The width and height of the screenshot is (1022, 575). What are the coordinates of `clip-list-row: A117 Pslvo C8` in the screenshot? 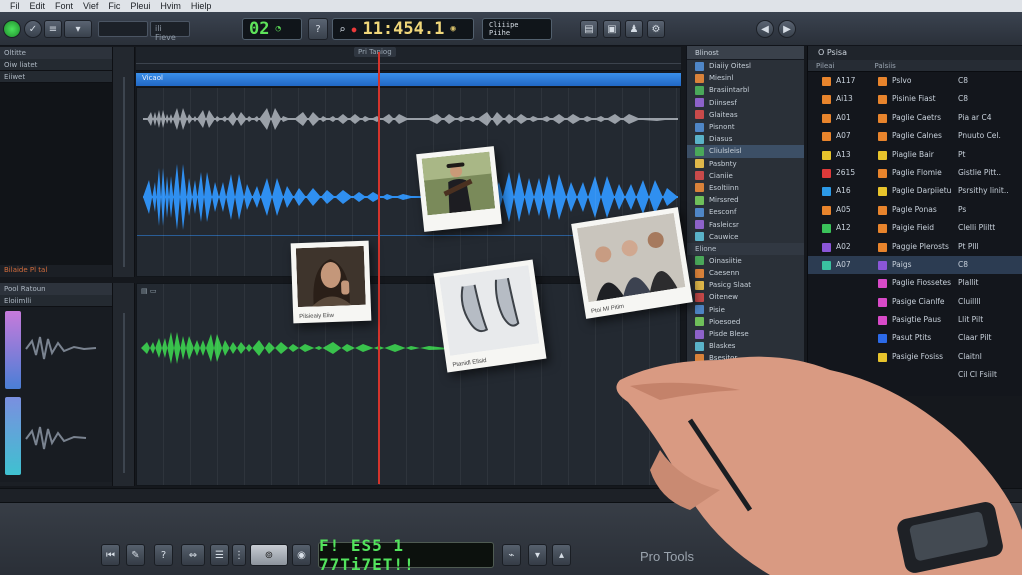 It's located at (915, 81).